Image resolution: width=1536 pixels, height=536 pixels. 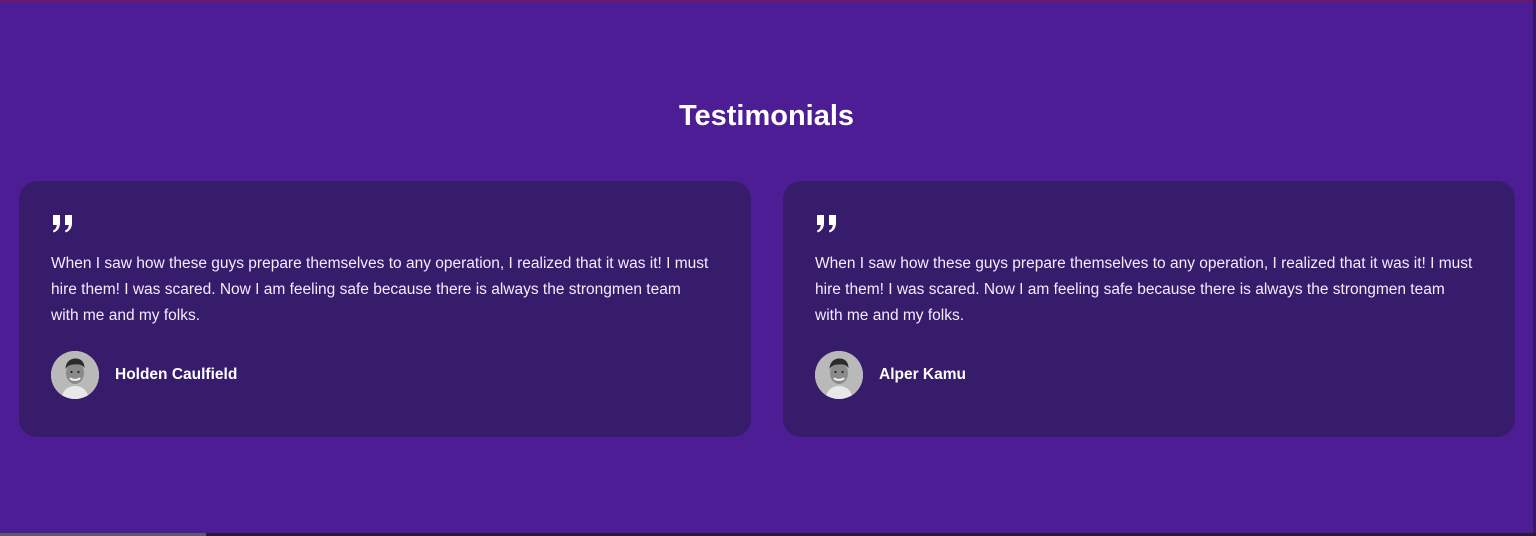 I want to click on testimonial-author: Alper Kamu, so click(x=890, y=375).